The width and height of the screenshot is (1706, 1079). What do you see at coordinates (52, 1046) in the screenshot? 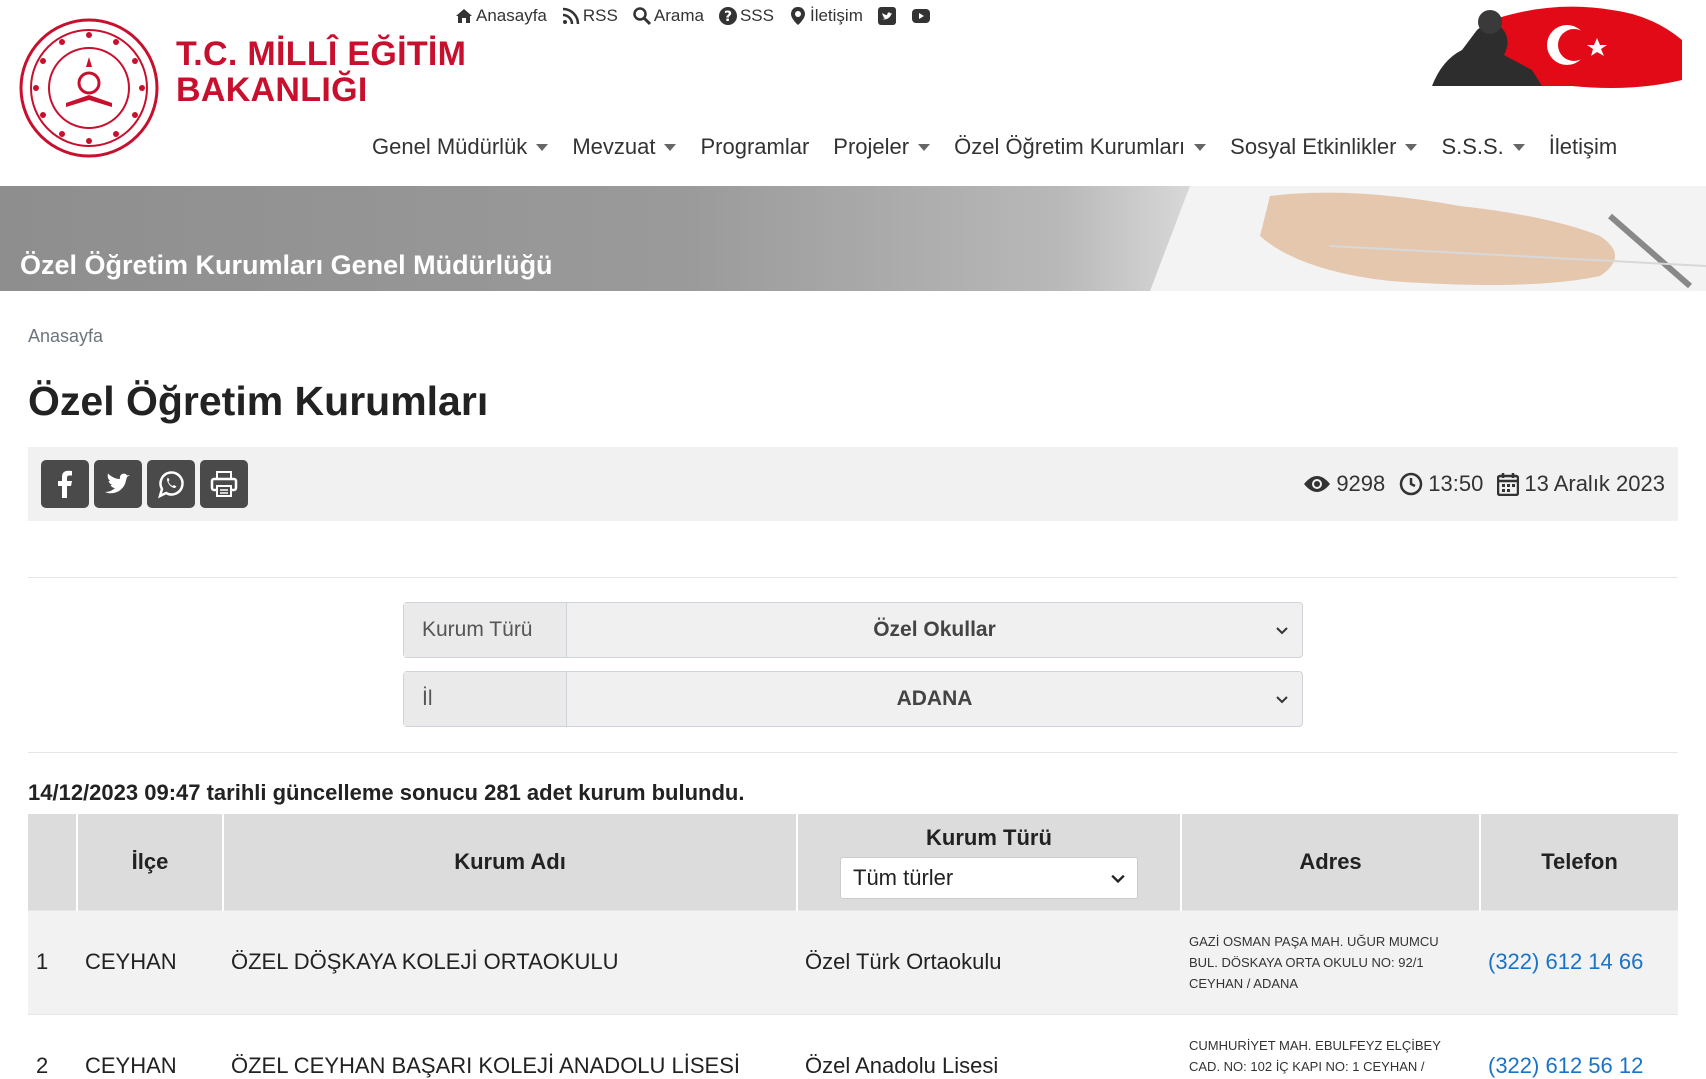
I see `row-no: 2` at bounding box center [52, 1046].